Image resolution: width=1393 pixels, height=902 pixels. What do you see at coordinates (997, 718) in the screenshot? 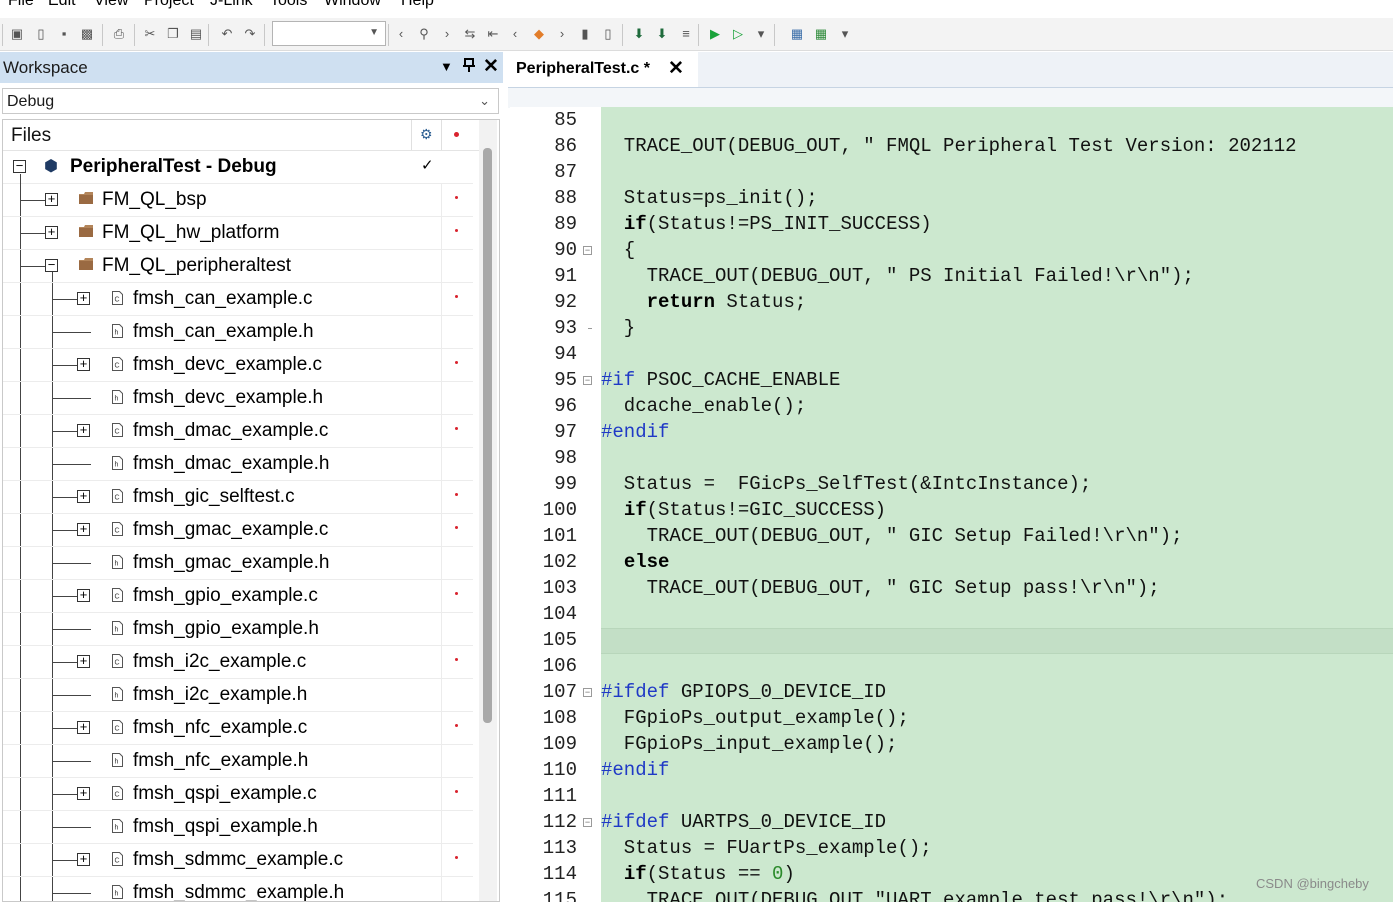
I see `code-line: FGpioPs_output_example();` at bounding box center [997, 718].